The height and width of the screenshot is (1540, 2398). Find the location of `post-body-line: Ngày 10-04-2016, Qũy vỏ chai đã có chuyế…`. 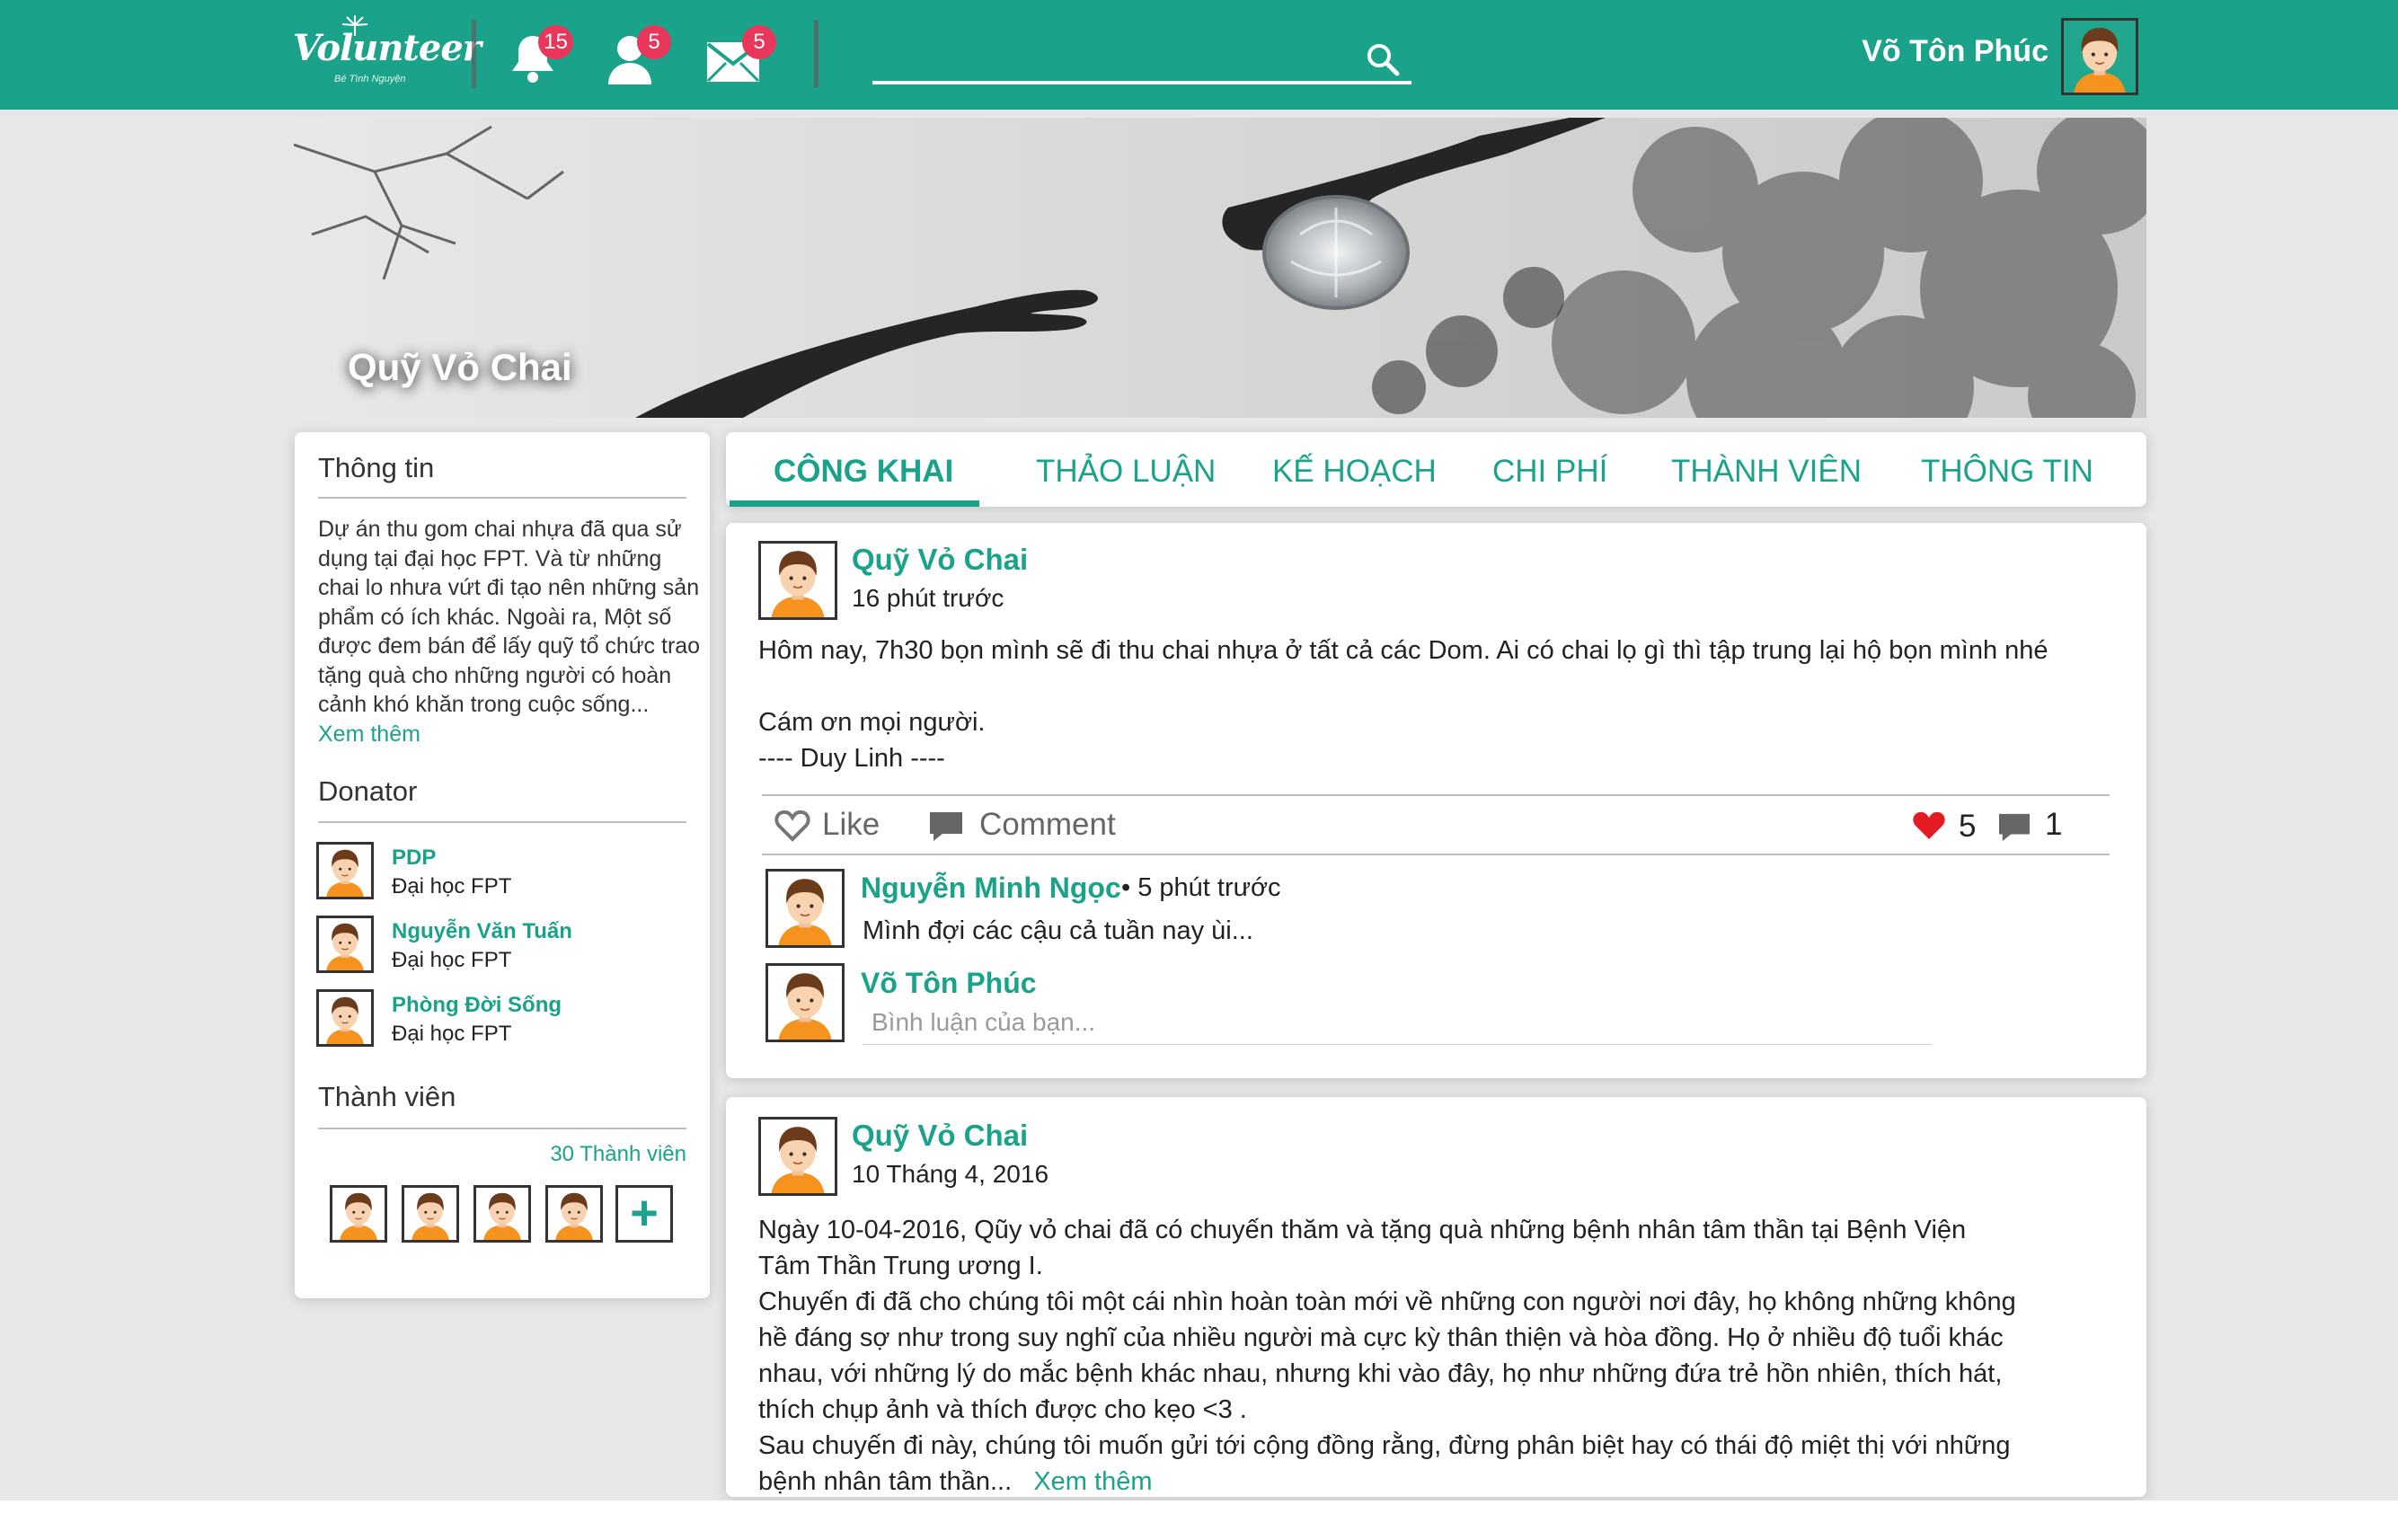

post-body-line: Ngày 10-04-2016, Qũy vỏ chai đã có chuyế… is located at coordinates (1362, 1230).